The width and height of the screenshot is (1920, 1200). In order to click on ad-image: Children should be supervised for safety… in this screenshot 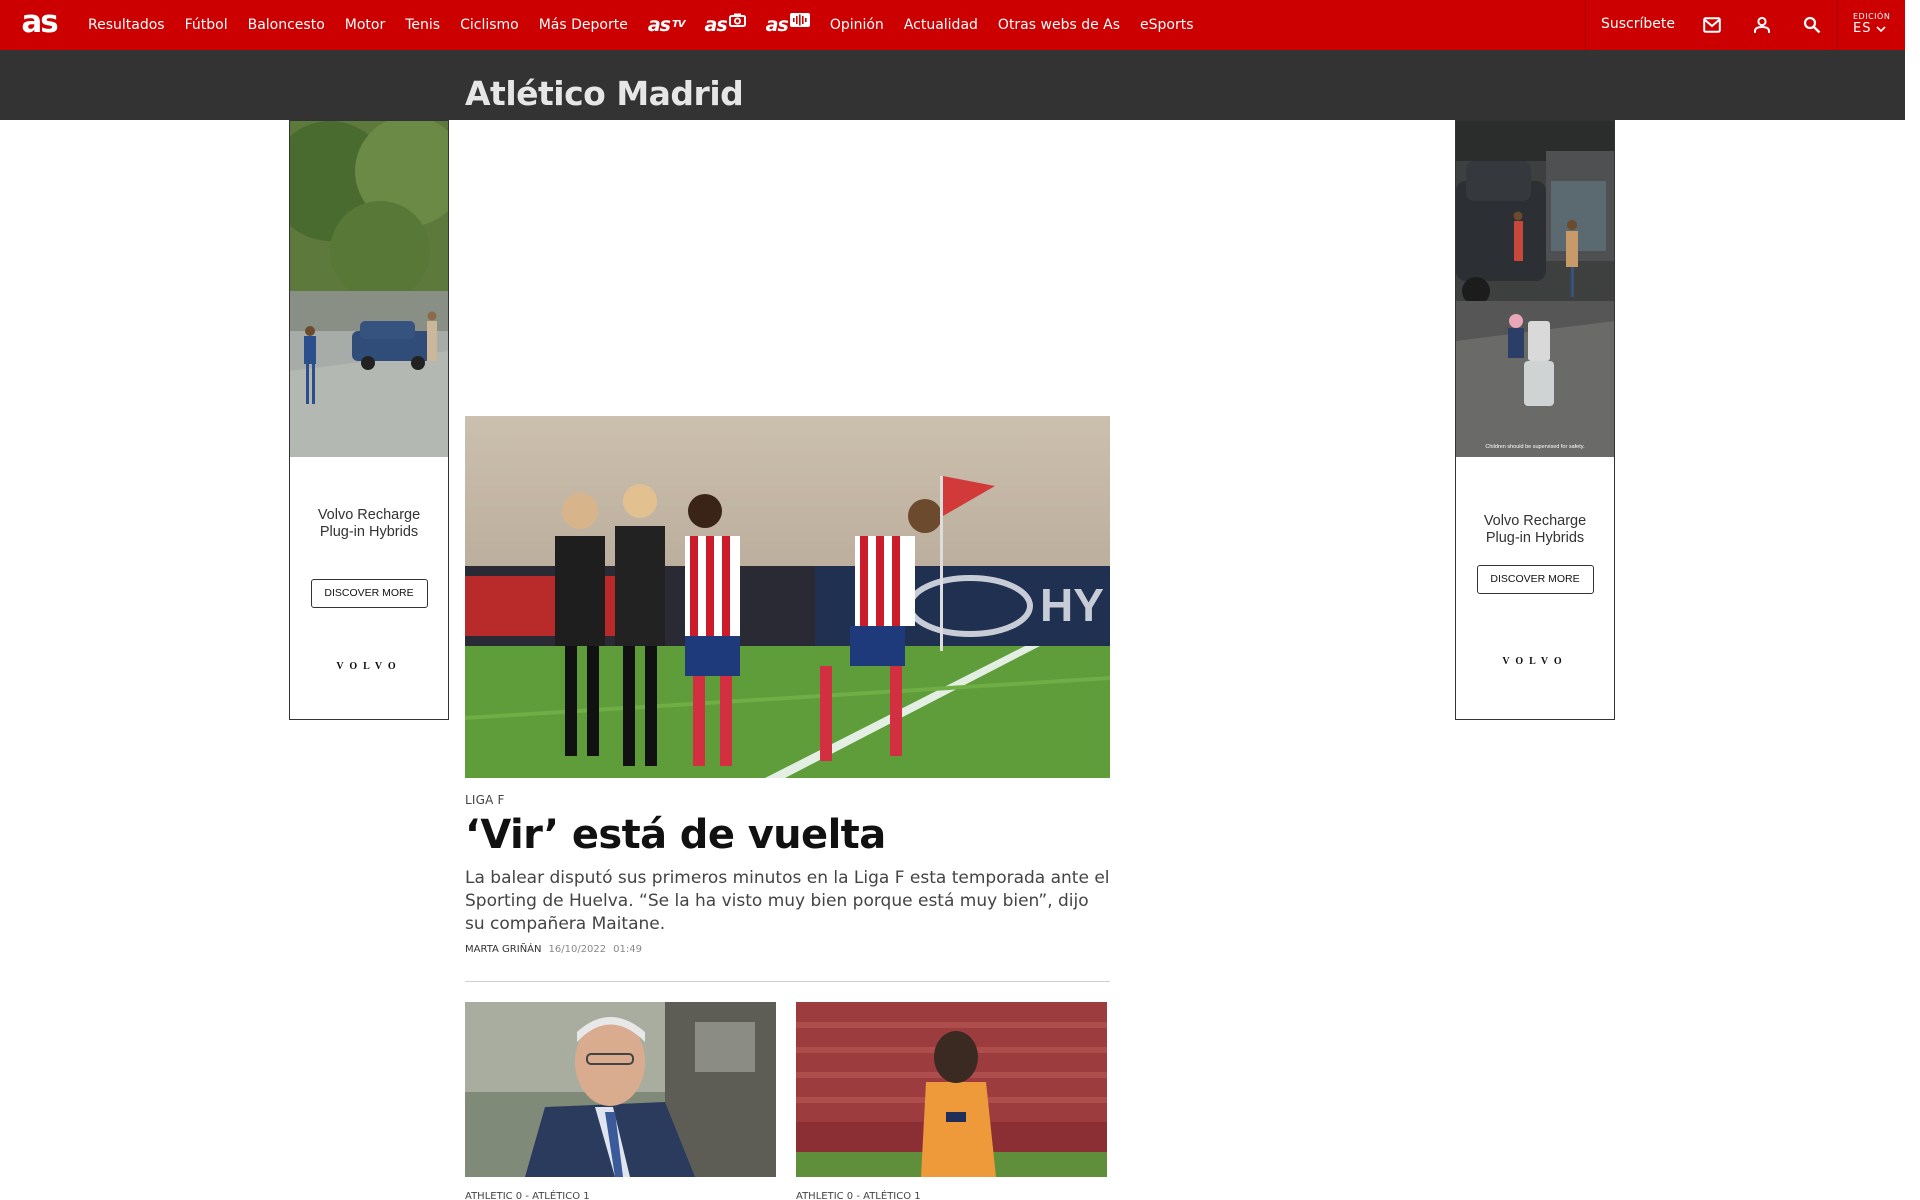, I will do `click(1535, 289)`.